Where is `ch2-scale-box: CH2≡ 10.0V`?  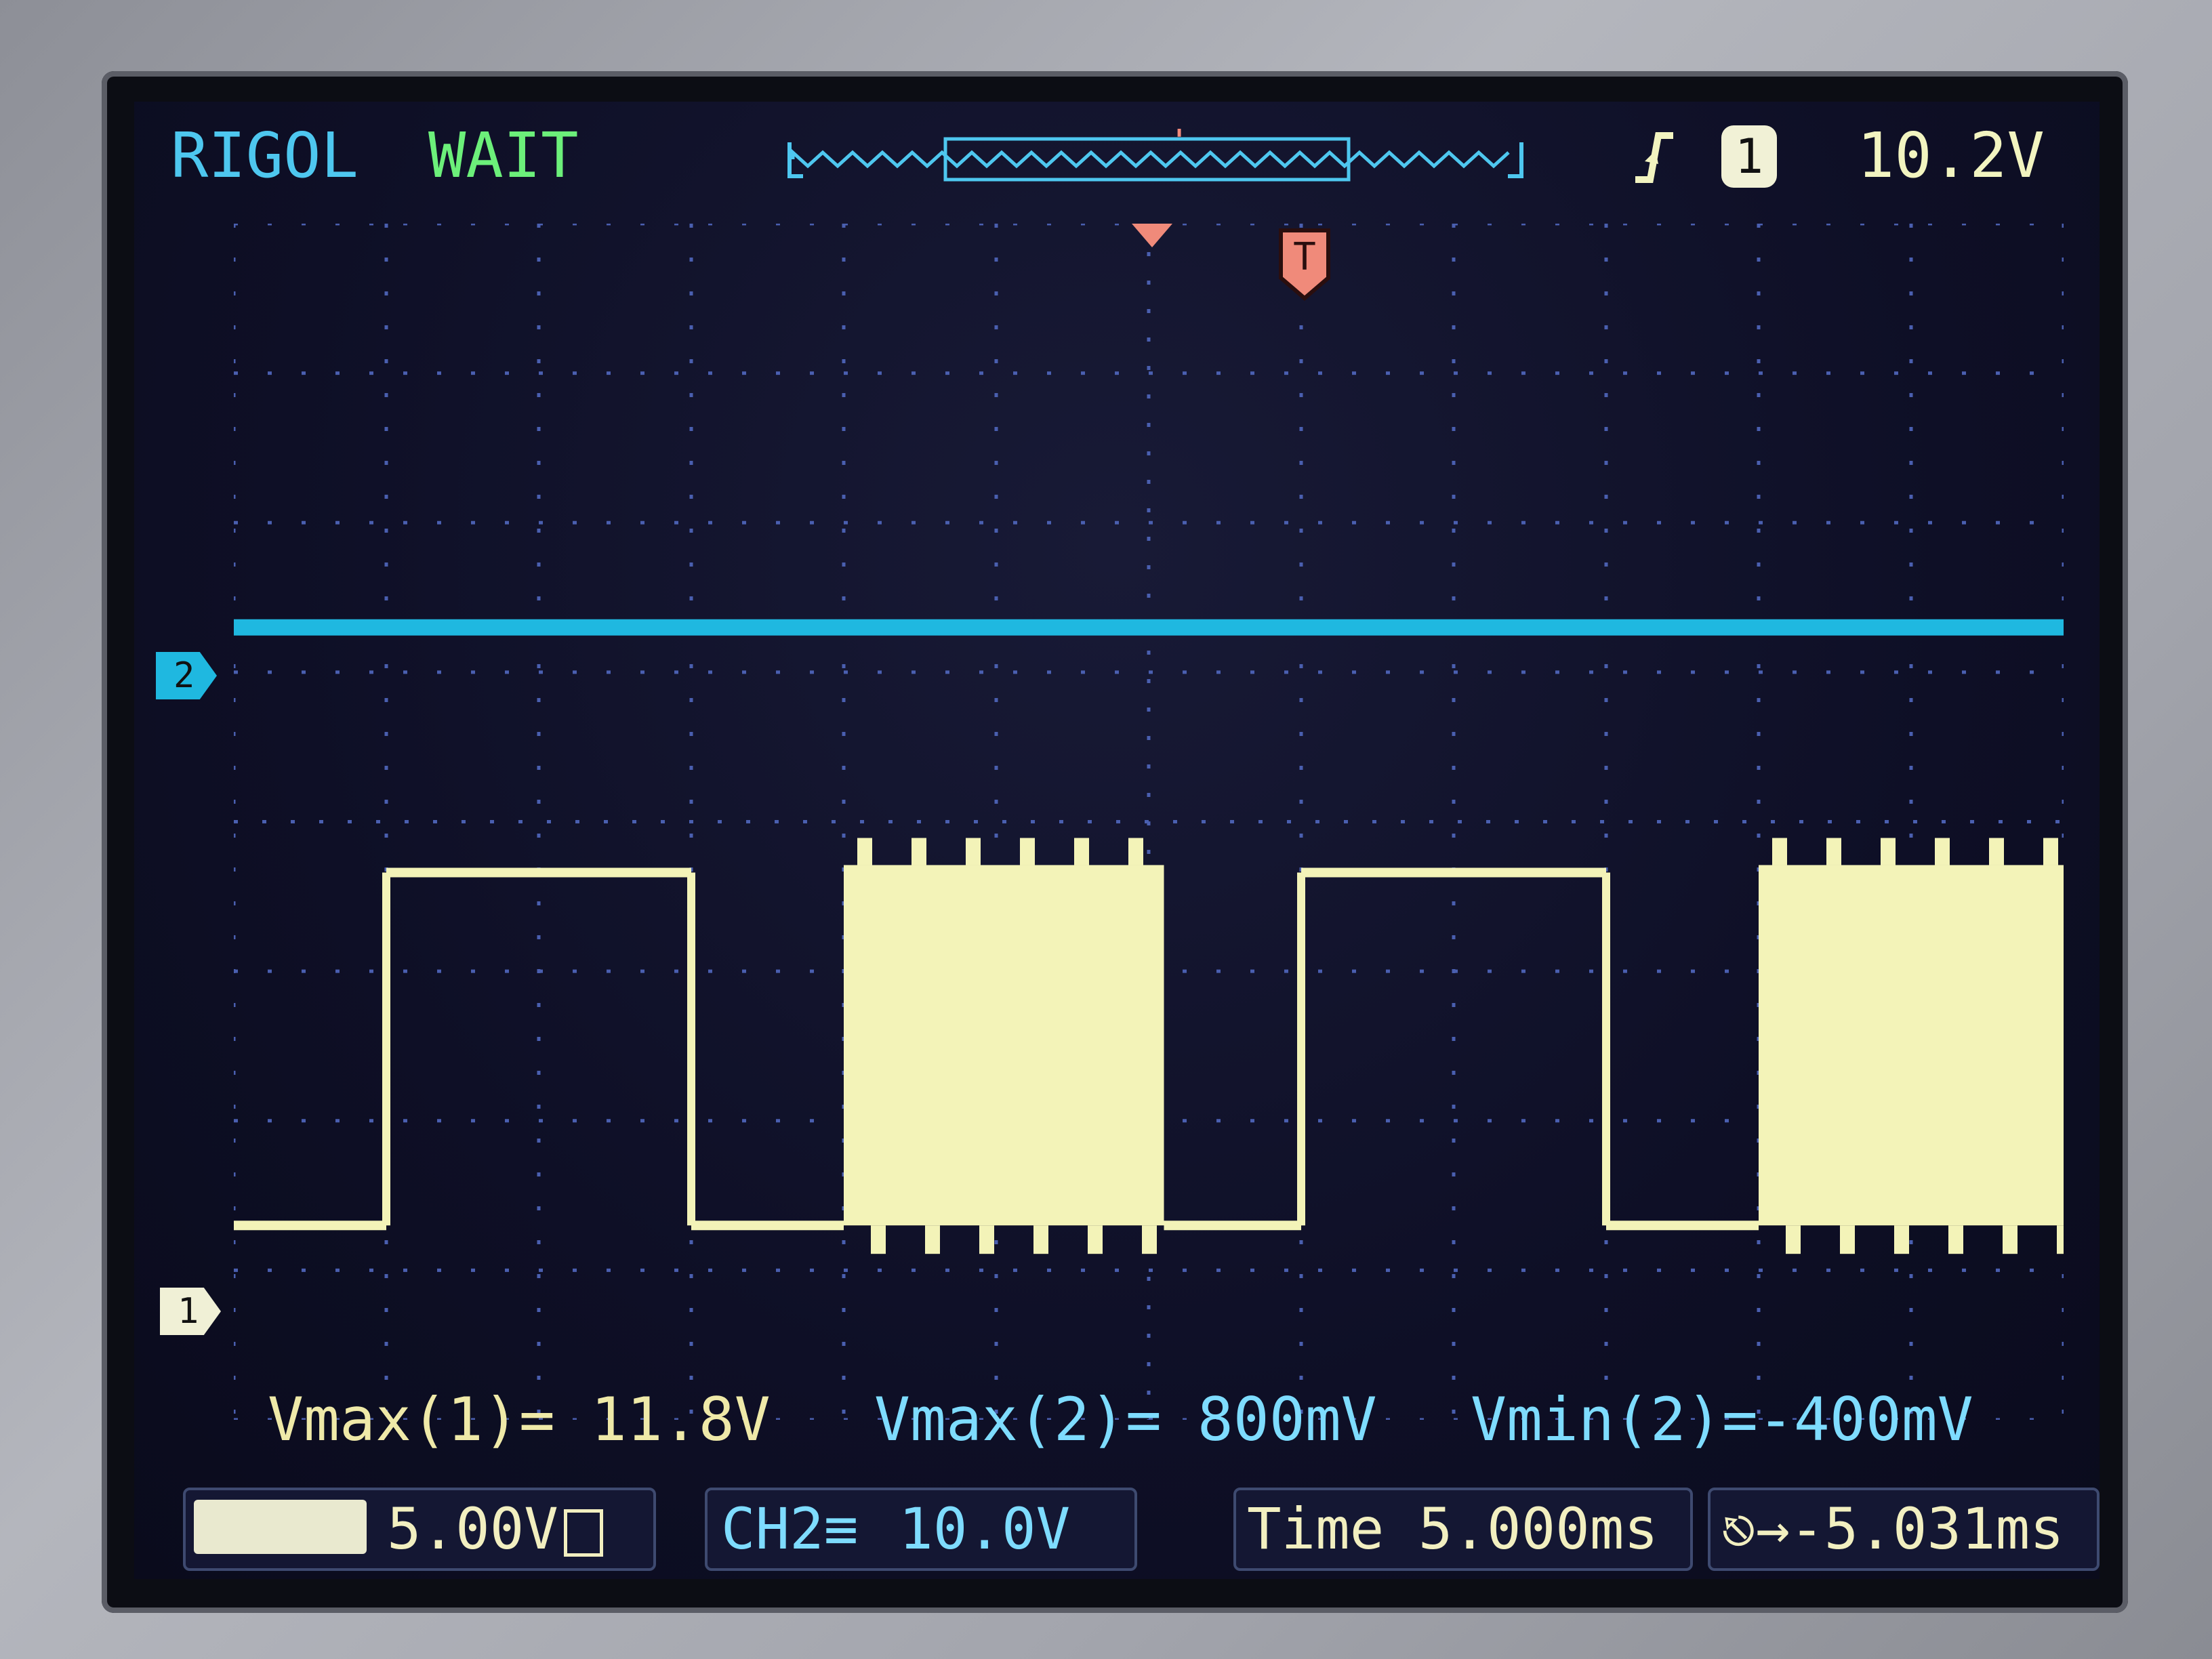
ch2-scale-box: CH2≡ 10.0V is located at coordinates (921, 1530).